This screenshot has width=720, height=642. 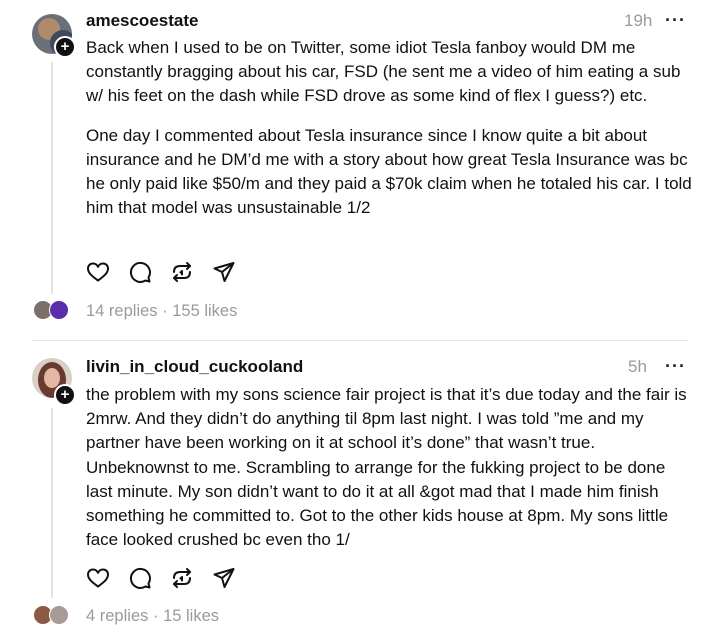 I want to click on post-stats: 4 replies · 15 likes, so click(x=152, y=616).